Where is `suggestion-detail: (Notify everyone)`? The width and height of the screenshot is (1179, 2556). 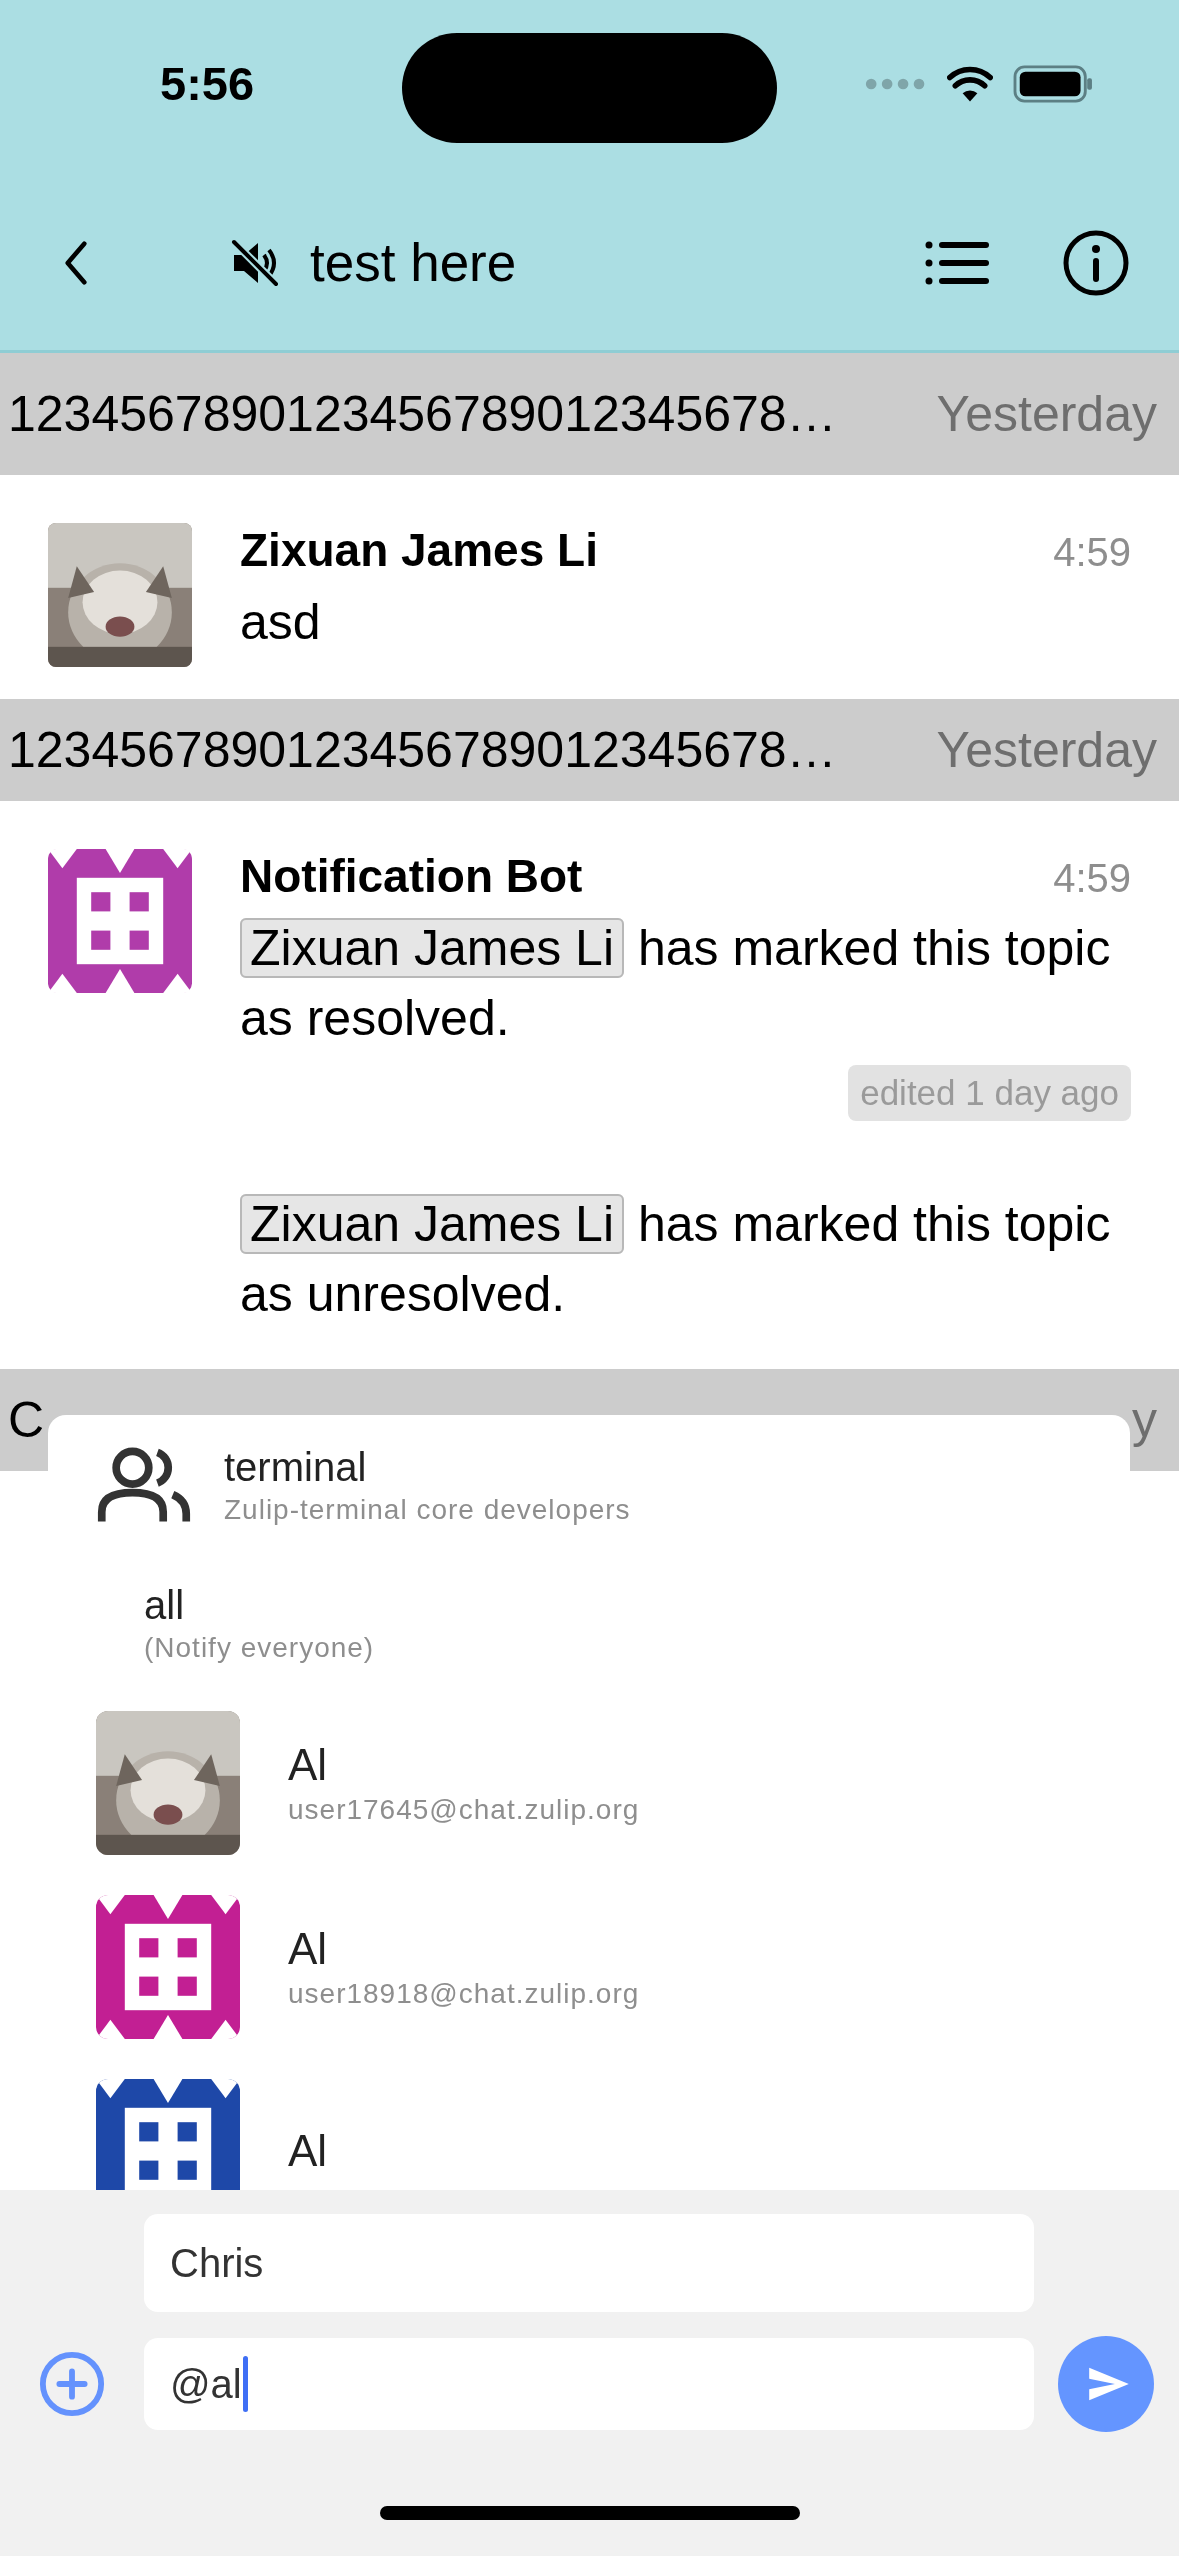
suggestion-detail: (Notify everyone) is located at coordinates (259, 1647).